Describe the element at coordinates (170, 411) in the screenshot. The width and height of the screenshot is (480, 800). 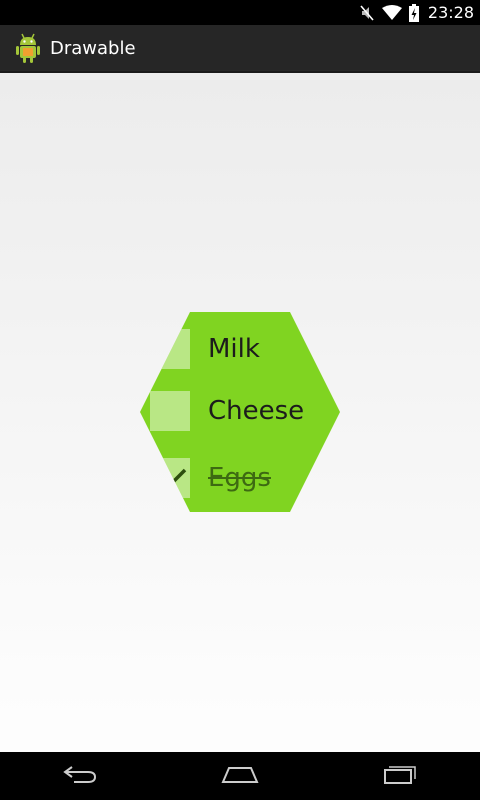
I see `checkbox-cheese` at that location.